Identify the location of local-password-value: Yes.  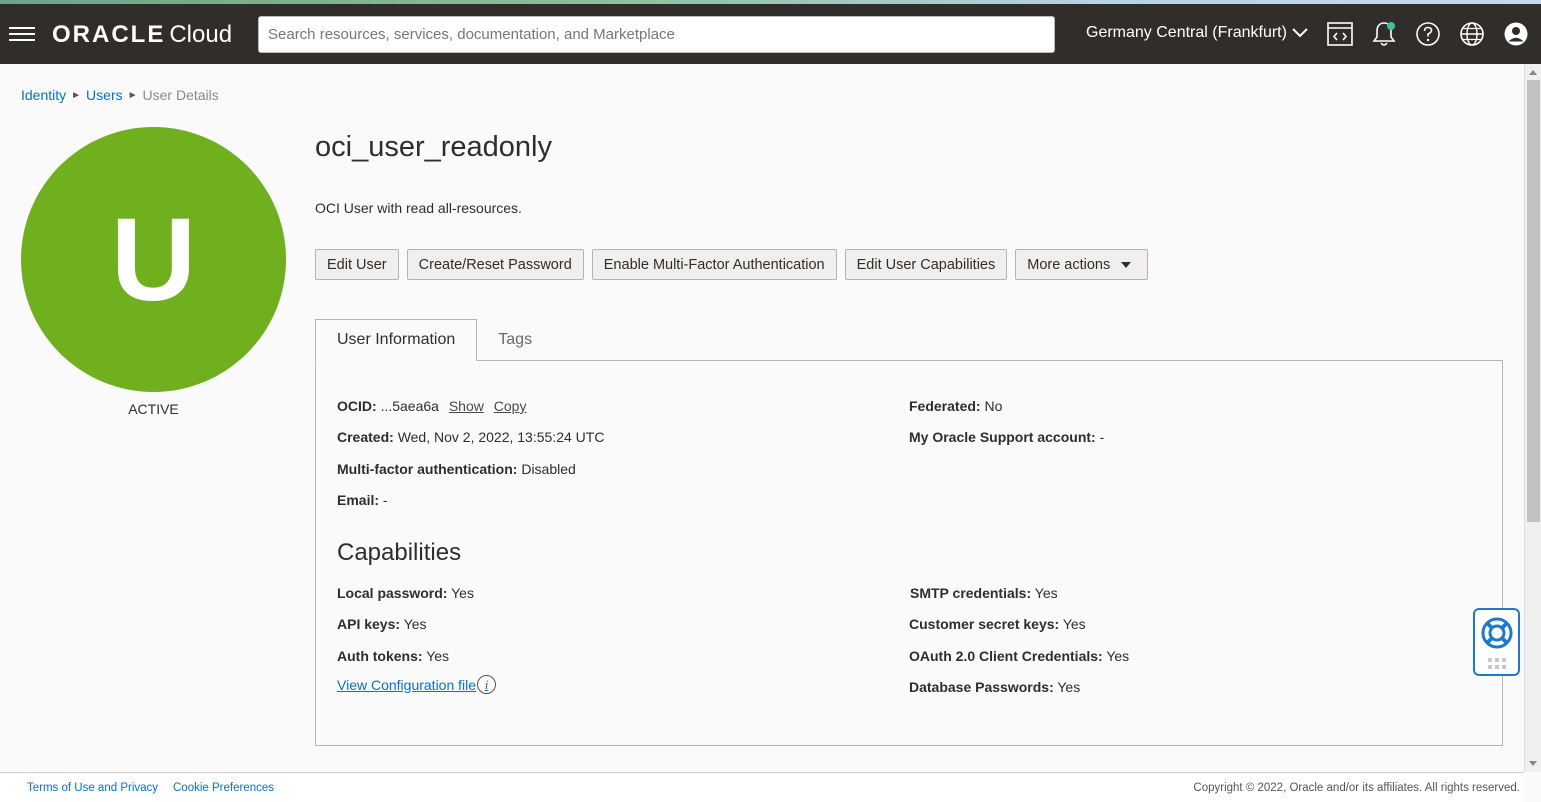
(462, 593).